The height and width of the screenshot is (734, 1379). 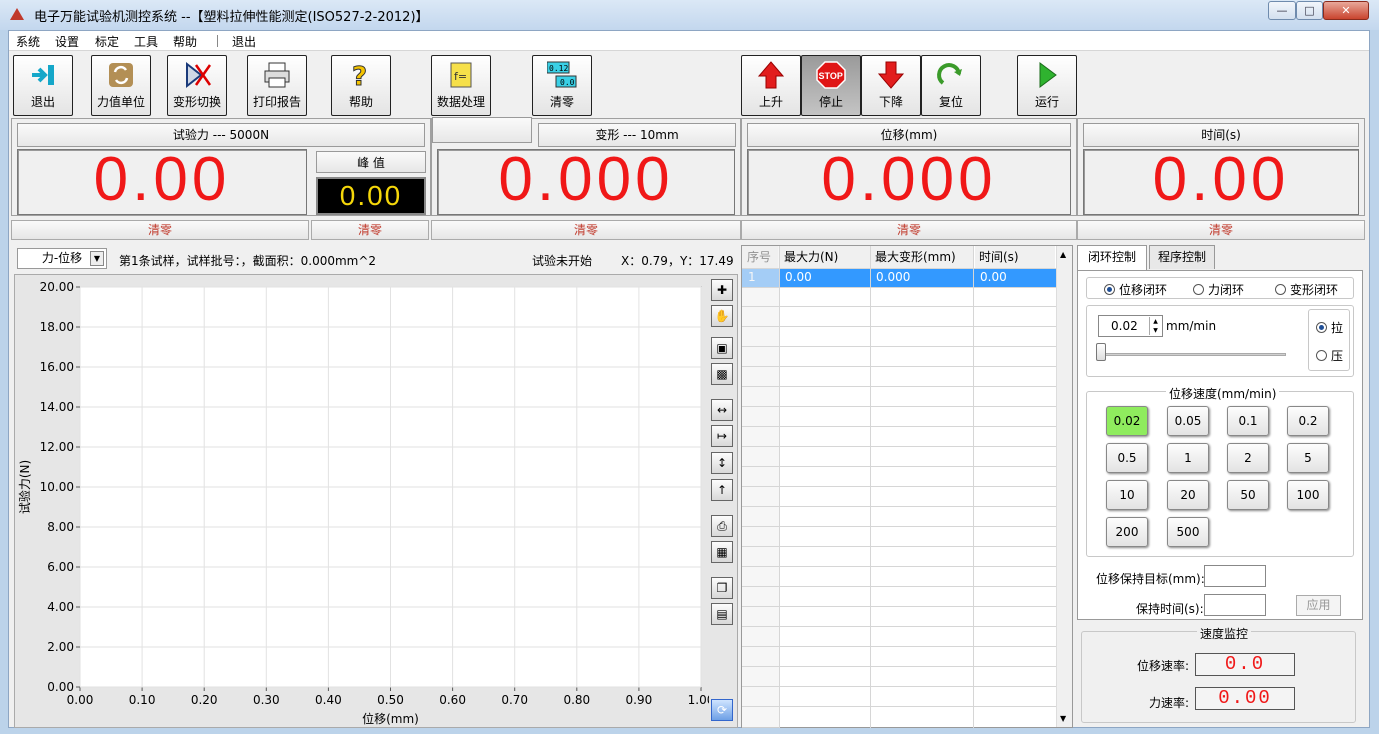 I want to click on reset-arrow-icon, so click(x=949, y=74).